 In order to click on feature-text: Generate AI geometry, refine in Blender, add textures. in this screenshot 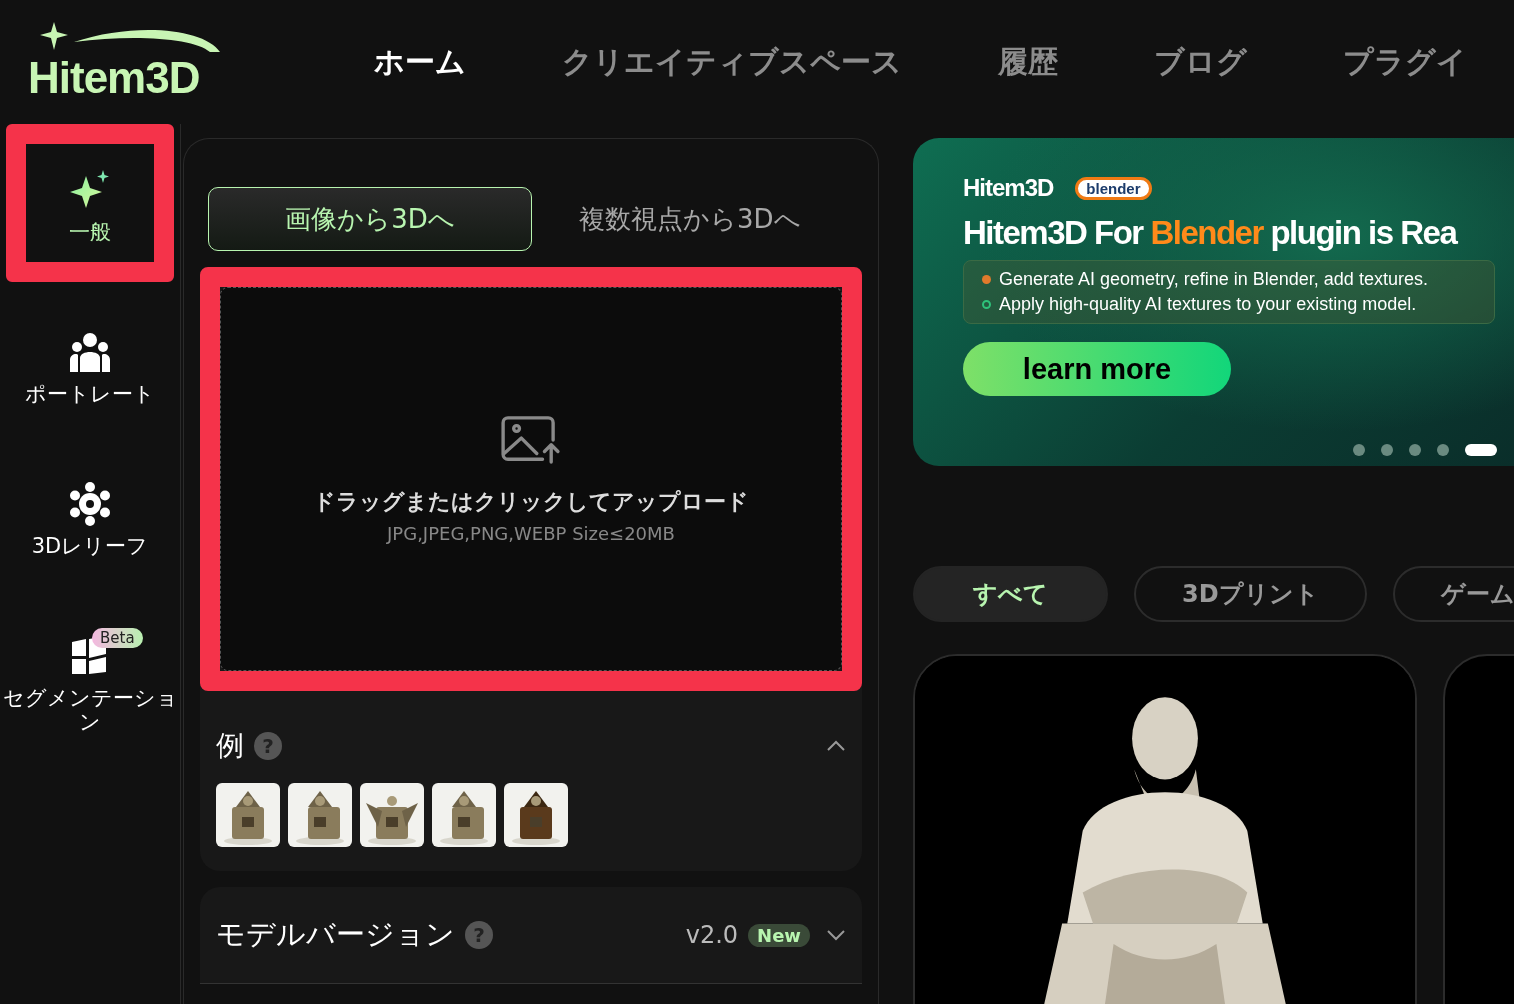, I will do `click(1213, 279)`.